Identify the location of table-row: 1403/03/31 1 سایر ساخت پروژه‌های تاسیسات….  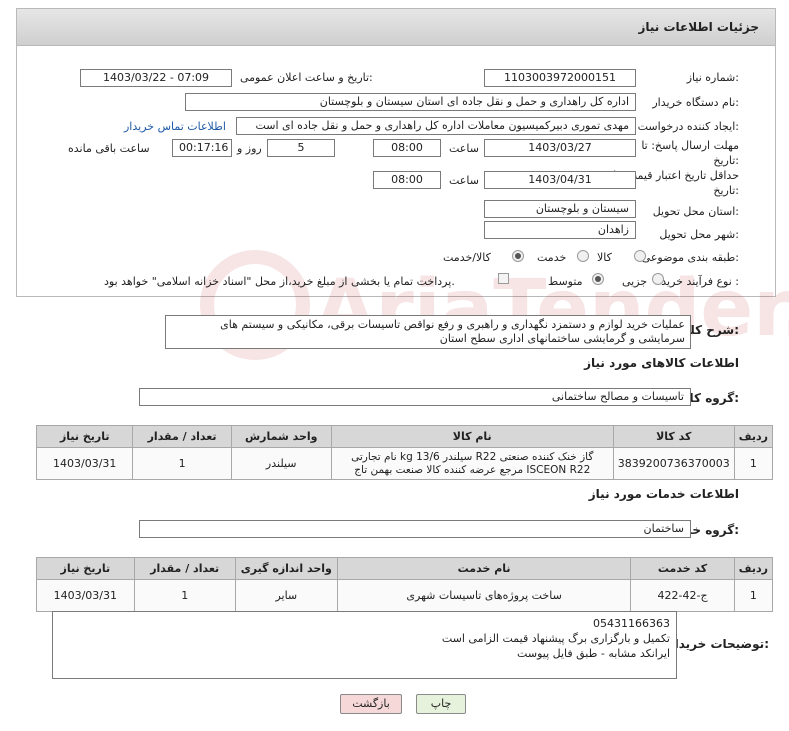
(405, 595).